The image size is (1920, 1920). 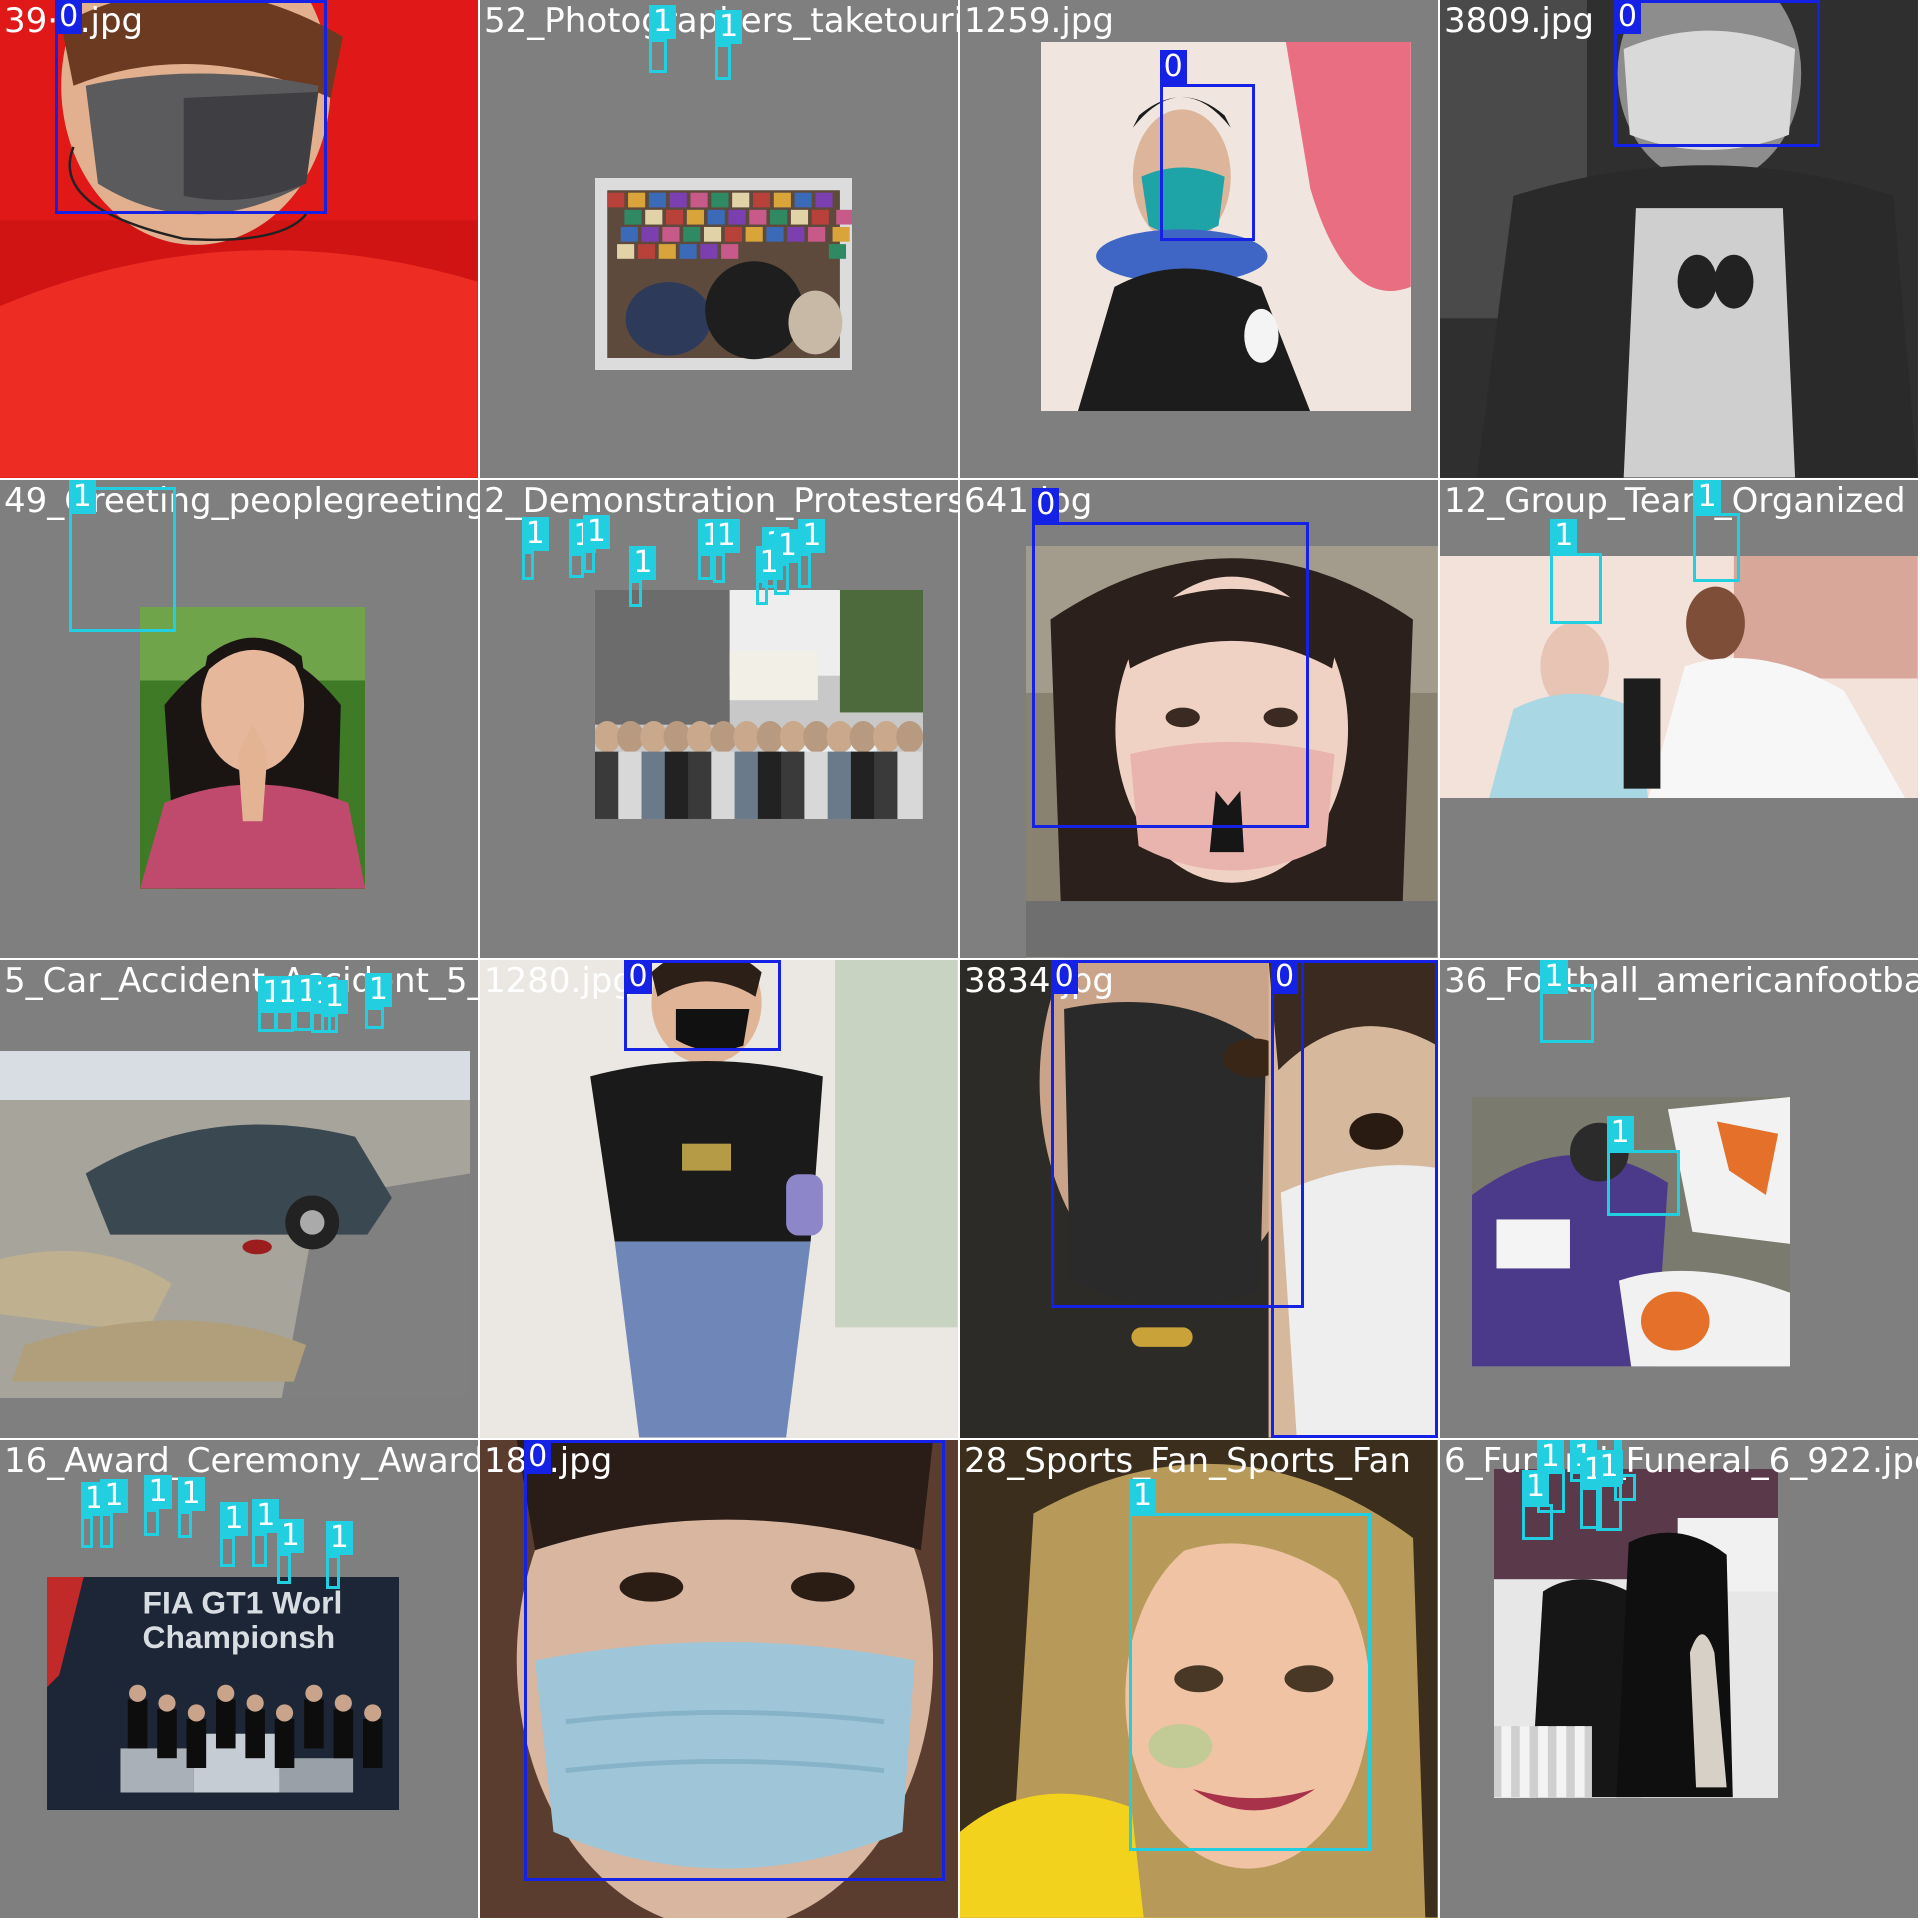 What do you see at coordinates (1679, 1199) in the screenshot?
I see `mosaic-tile: 36_Football_americanfootba 1 1` at bounding box center [1679, 1199].